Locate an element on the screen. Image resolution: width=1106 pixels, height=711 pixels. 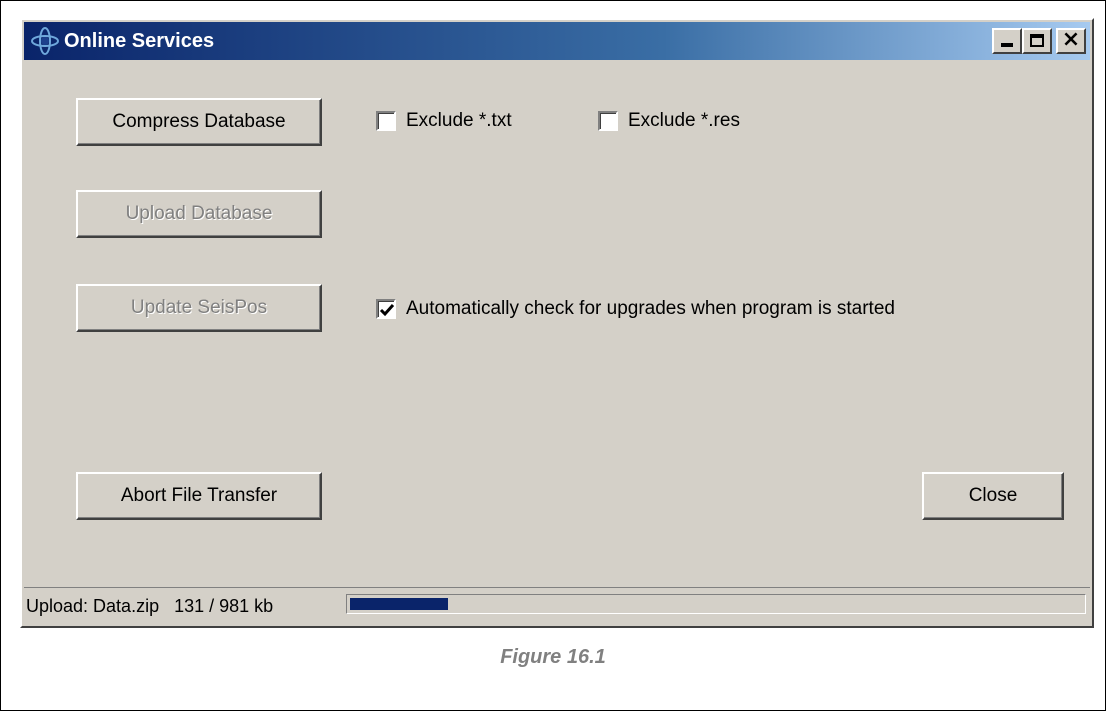
figure-caption: Figure 16.1 is located at coordinates (553, 657).